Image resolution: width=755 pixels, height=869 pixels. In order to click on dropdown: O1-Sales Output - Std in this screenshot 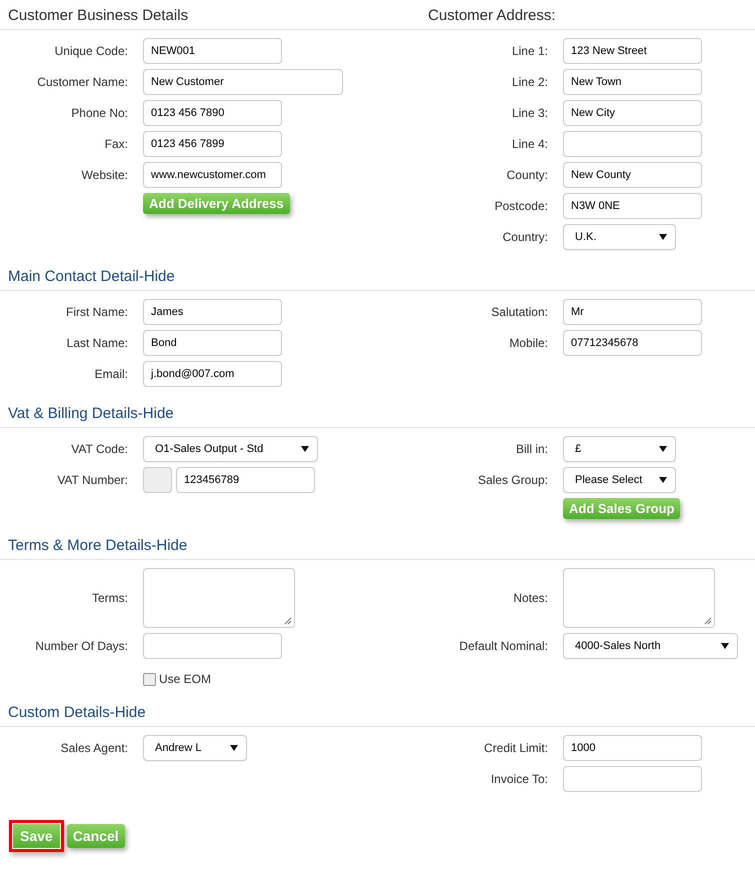, I will do `click(230, 449)`.